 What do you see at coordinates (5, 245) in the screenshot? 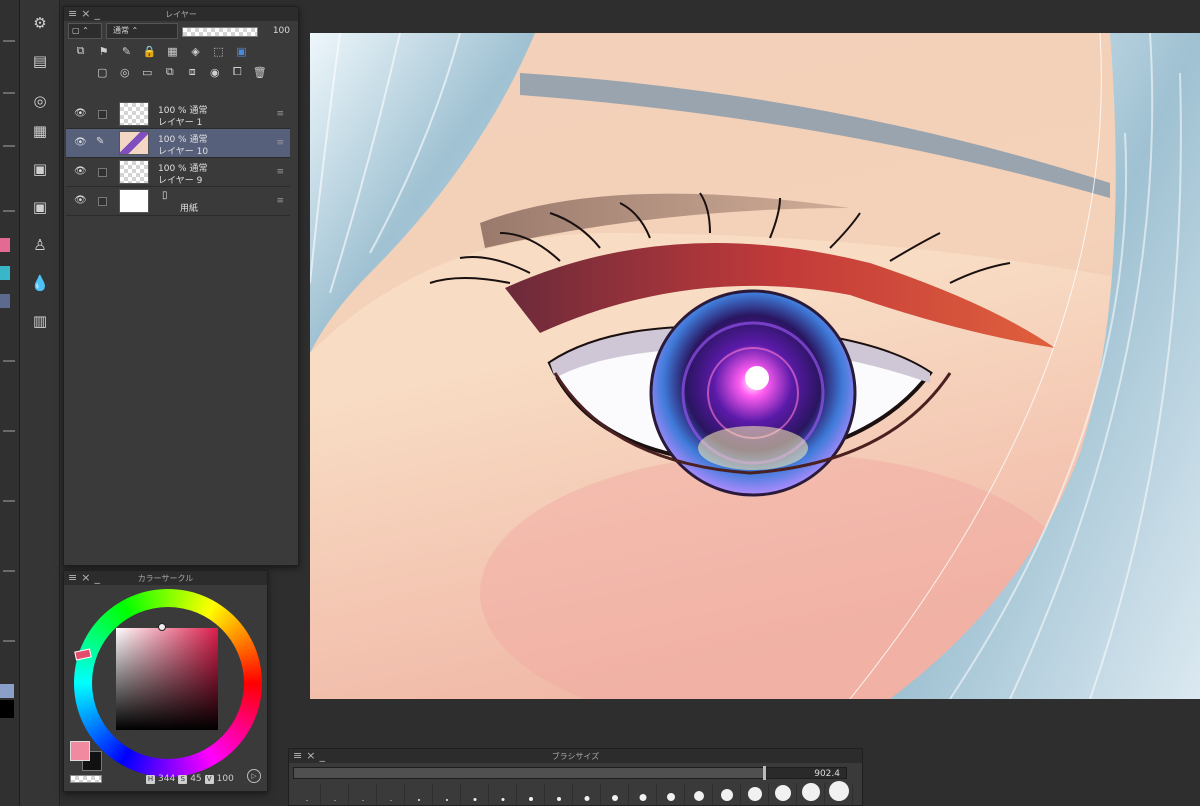
I see `color-swatch-pink` at bounding box center [5, 245].